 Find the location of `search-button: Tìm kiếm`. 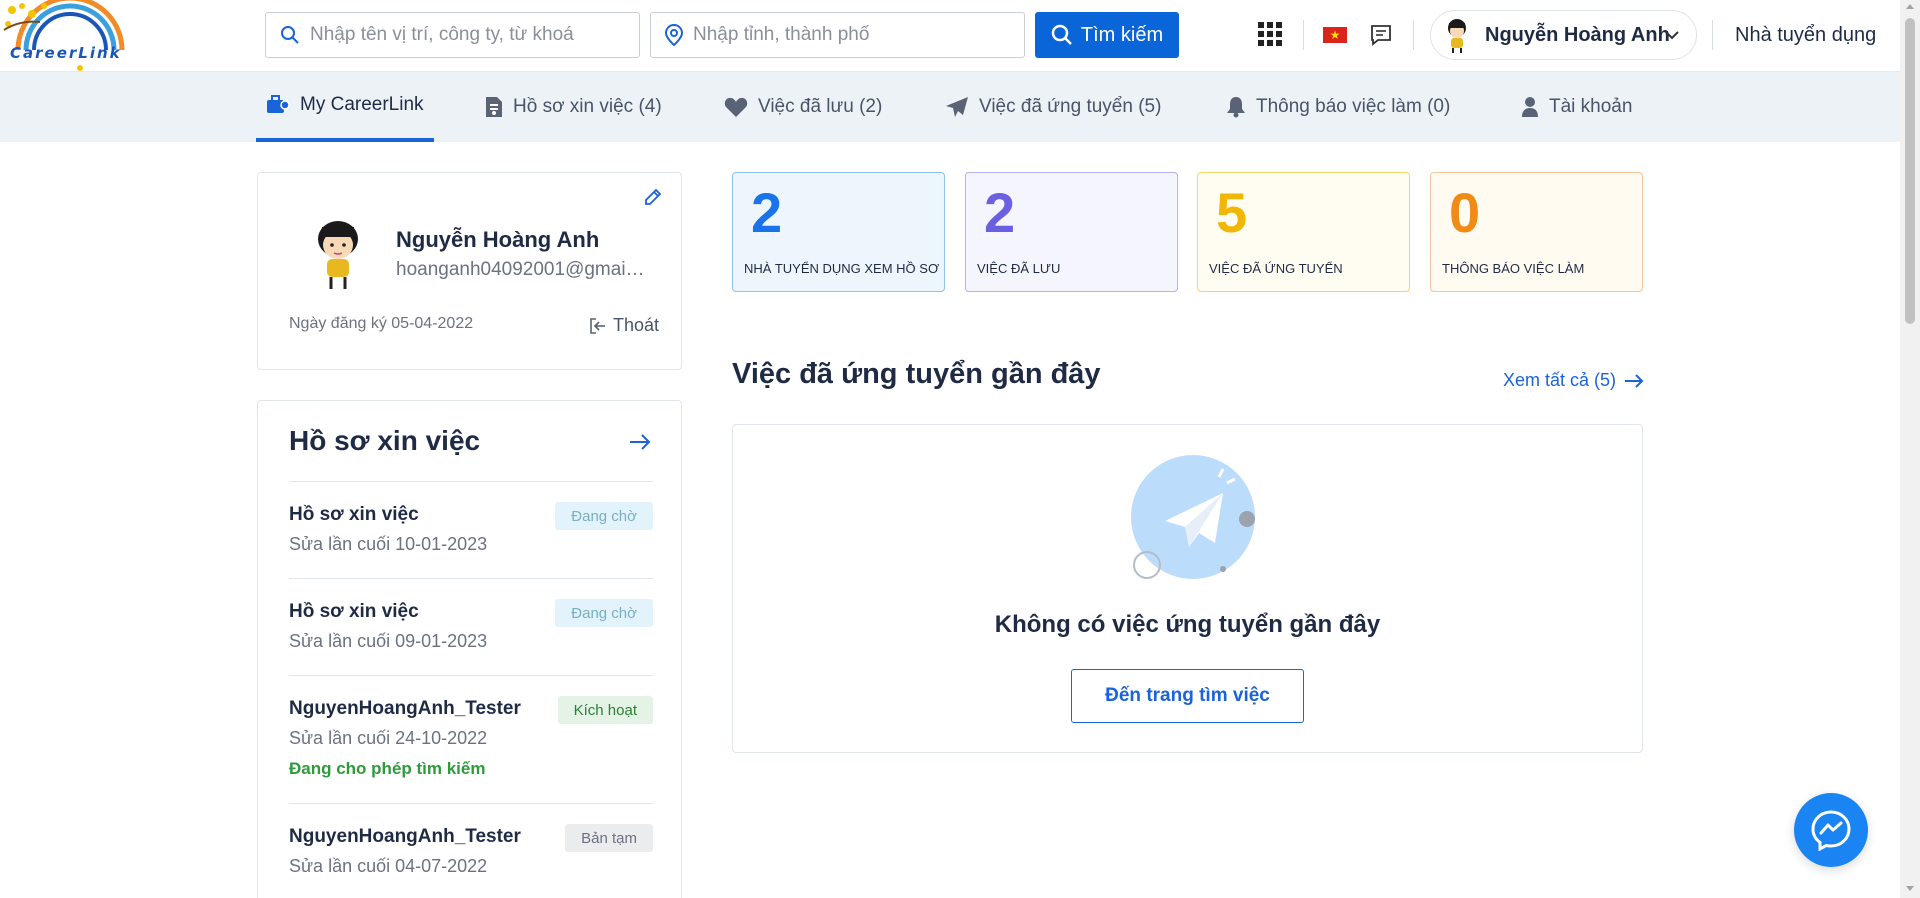

search-button: Tìm kiếm is located at coordinates (1107, 35).